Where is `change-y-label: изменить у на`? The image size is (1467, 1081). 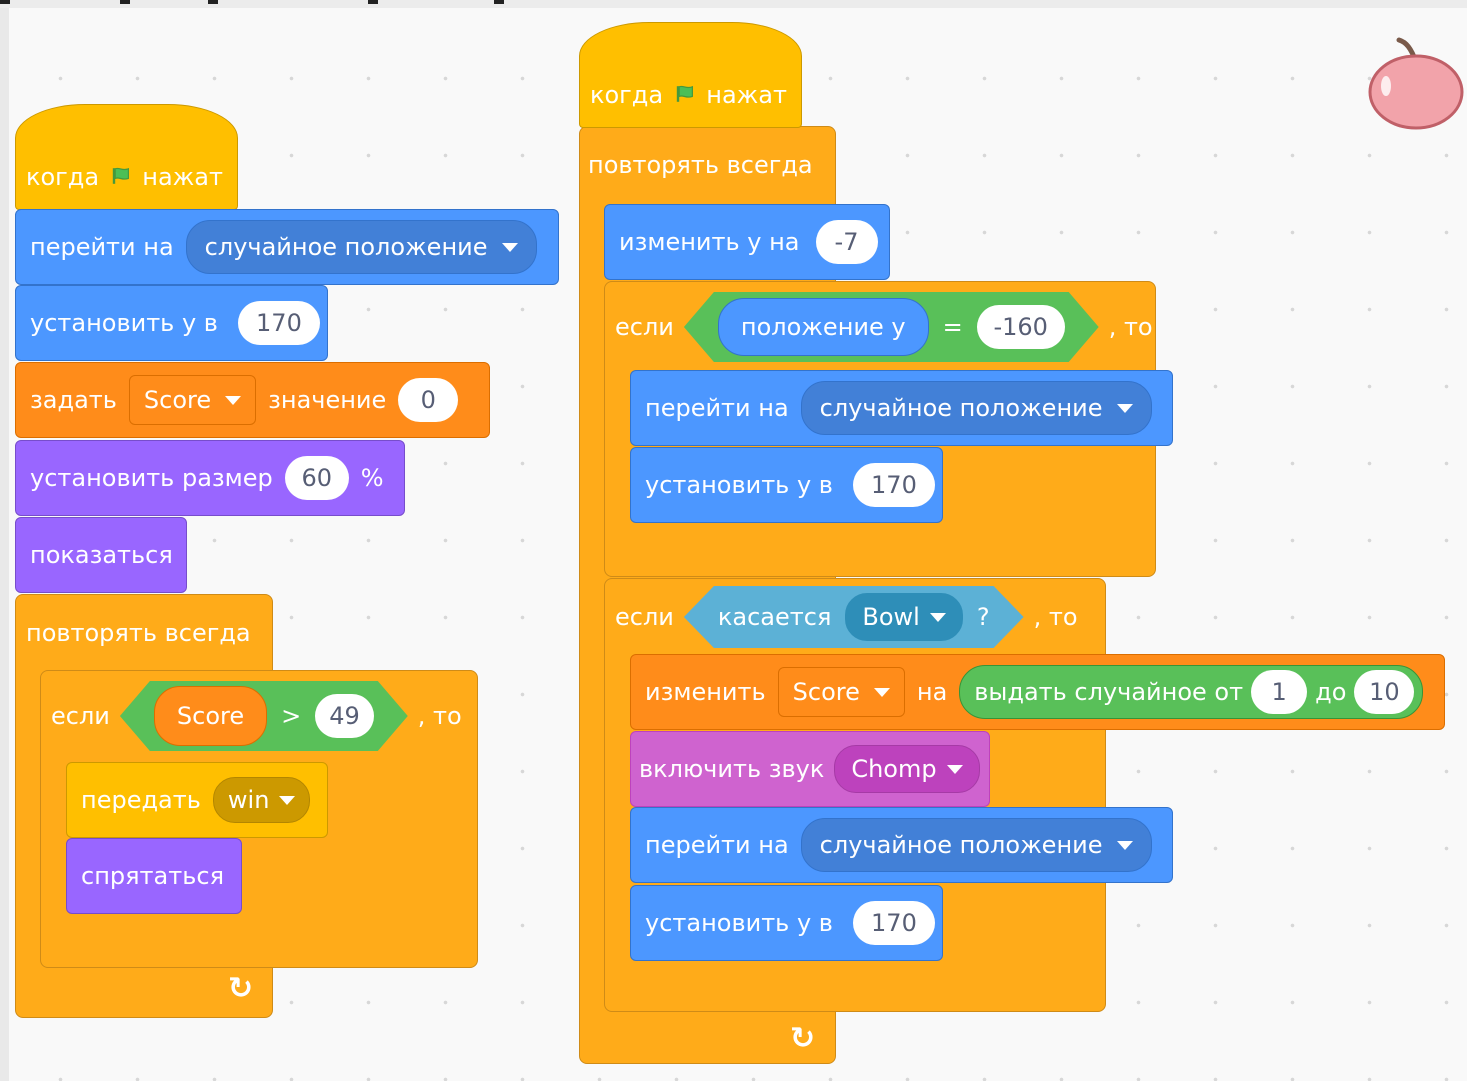
change-y-label: изменить у на is located at coordinates (709, 242).